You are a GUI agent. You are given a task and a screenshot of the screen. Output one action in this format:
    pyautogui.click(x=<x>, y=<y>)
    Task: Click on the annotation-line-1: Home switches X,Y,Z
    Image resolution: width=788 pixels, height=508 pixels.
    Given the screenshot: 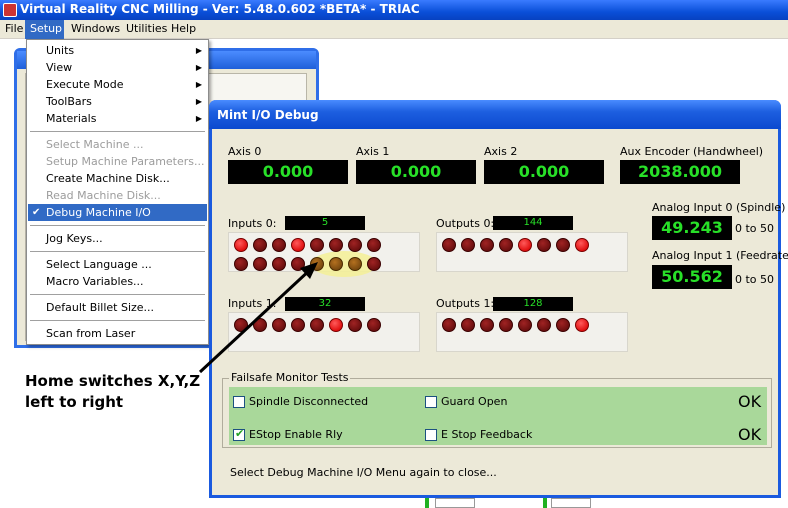 What is the action you would take?
    pyautogui.click(x=113, y=381)
    